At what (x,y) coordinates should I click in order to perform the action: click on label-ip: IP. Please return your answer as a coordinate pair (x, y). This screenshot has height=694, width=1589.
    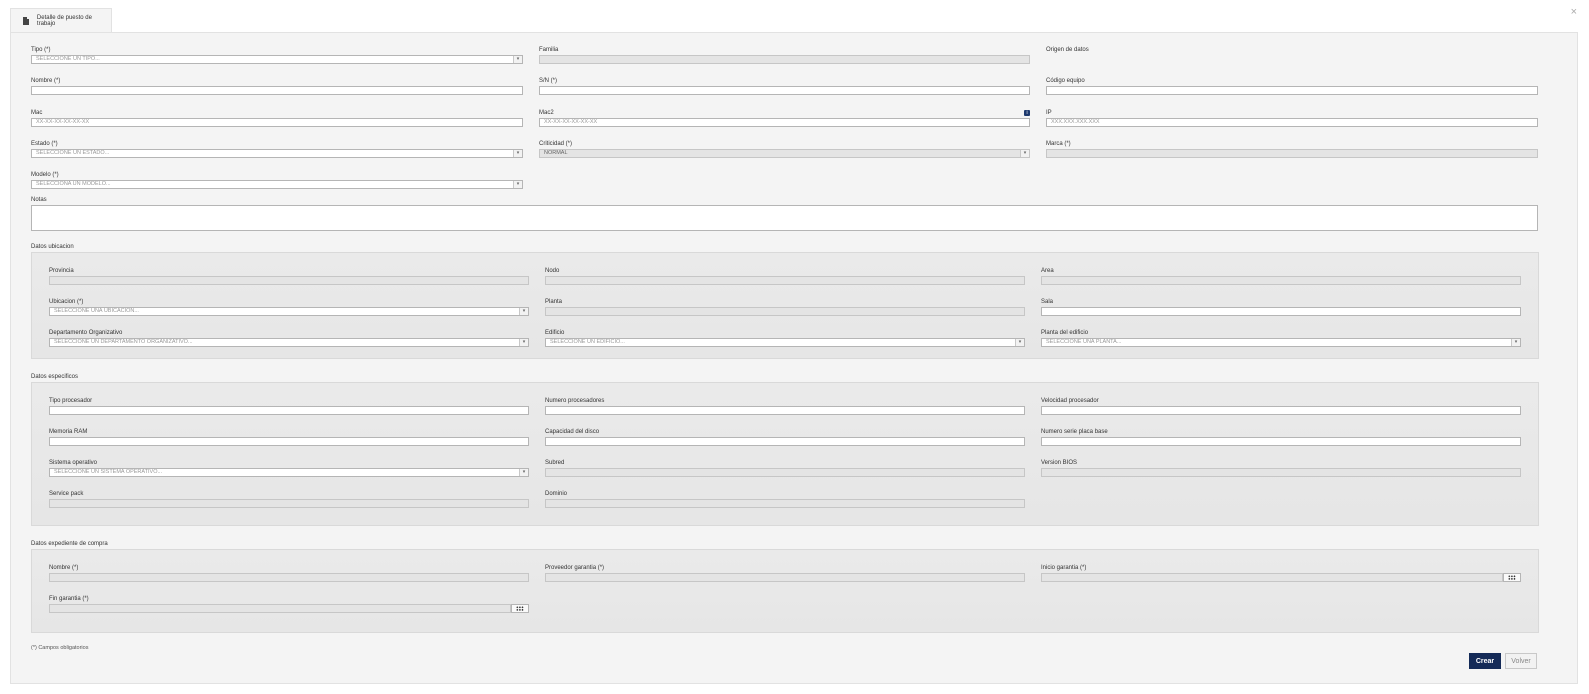
    Looking at the image, I should click on (1049, 113).